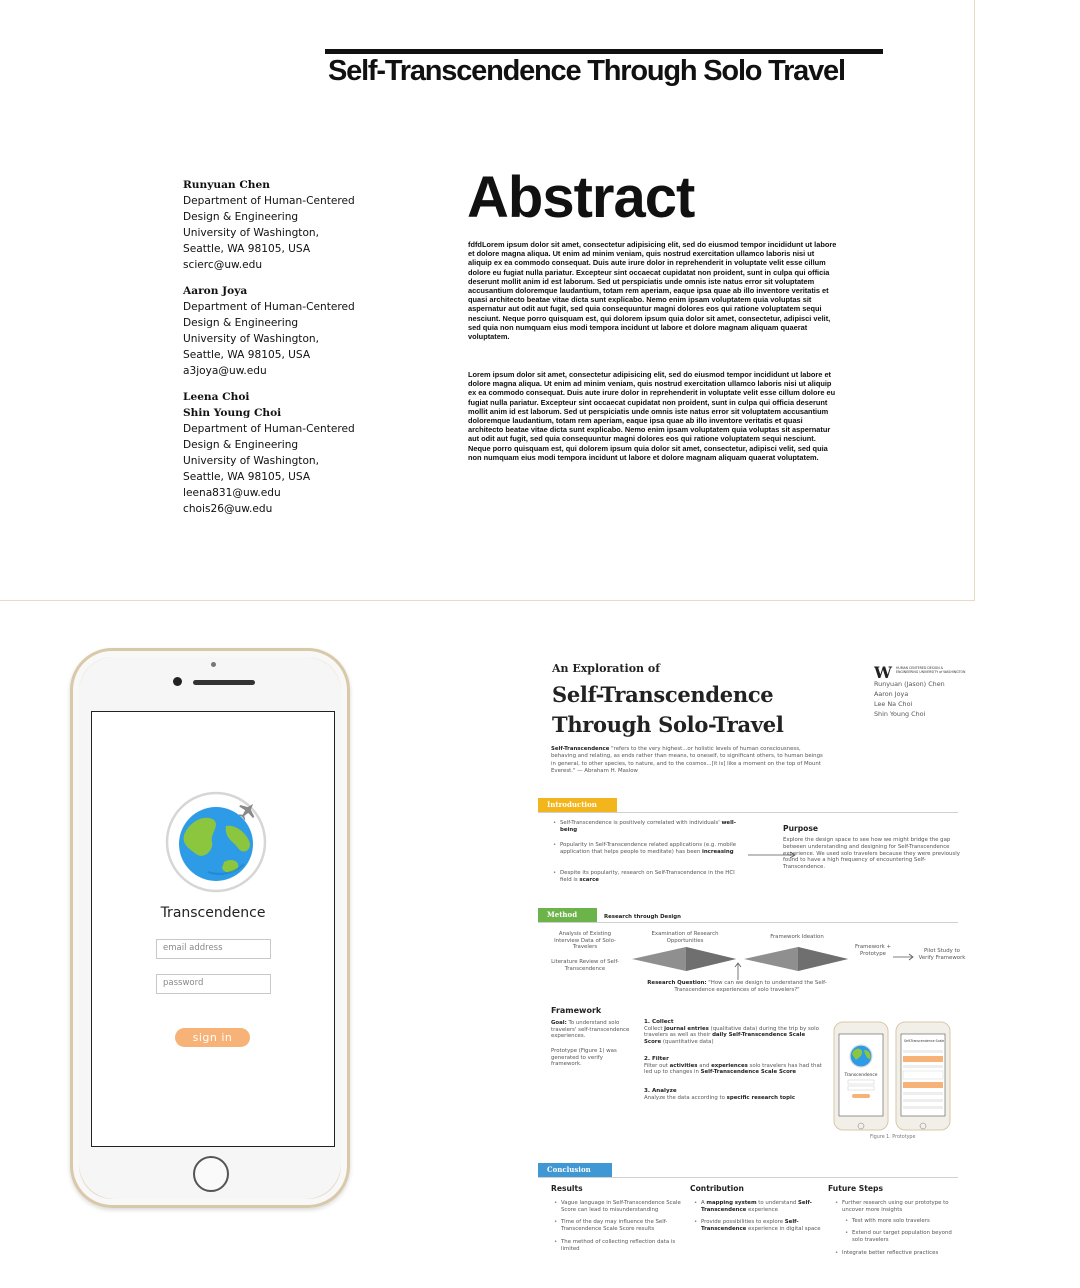  Describe the element at coordinates (717, 1188) in the screenshot. I see `contribution-heading: Contribution` at that location.